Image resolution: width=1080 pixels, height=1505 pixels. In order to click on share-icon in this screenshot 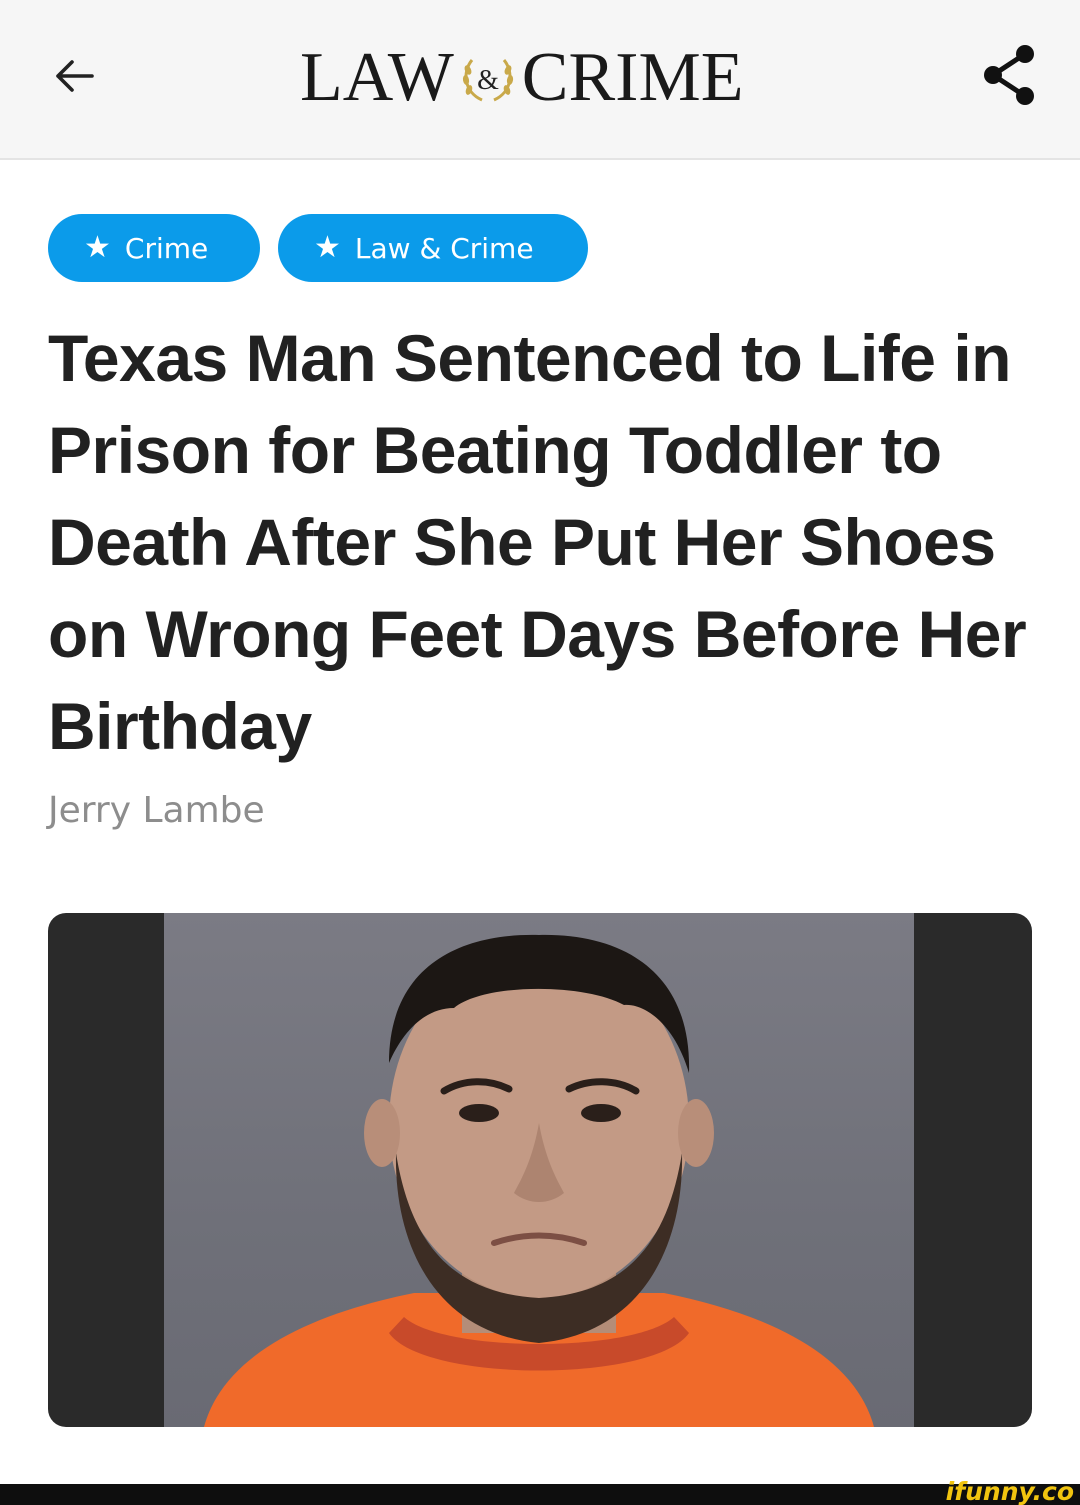, I will do `click(1009, 77)`.